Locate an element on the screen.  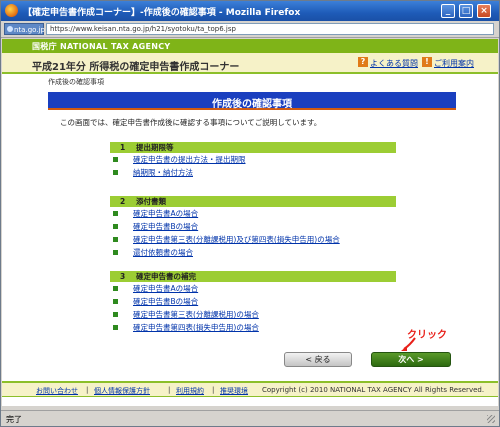
info-icon: ! is located at coordinates (427, 62).